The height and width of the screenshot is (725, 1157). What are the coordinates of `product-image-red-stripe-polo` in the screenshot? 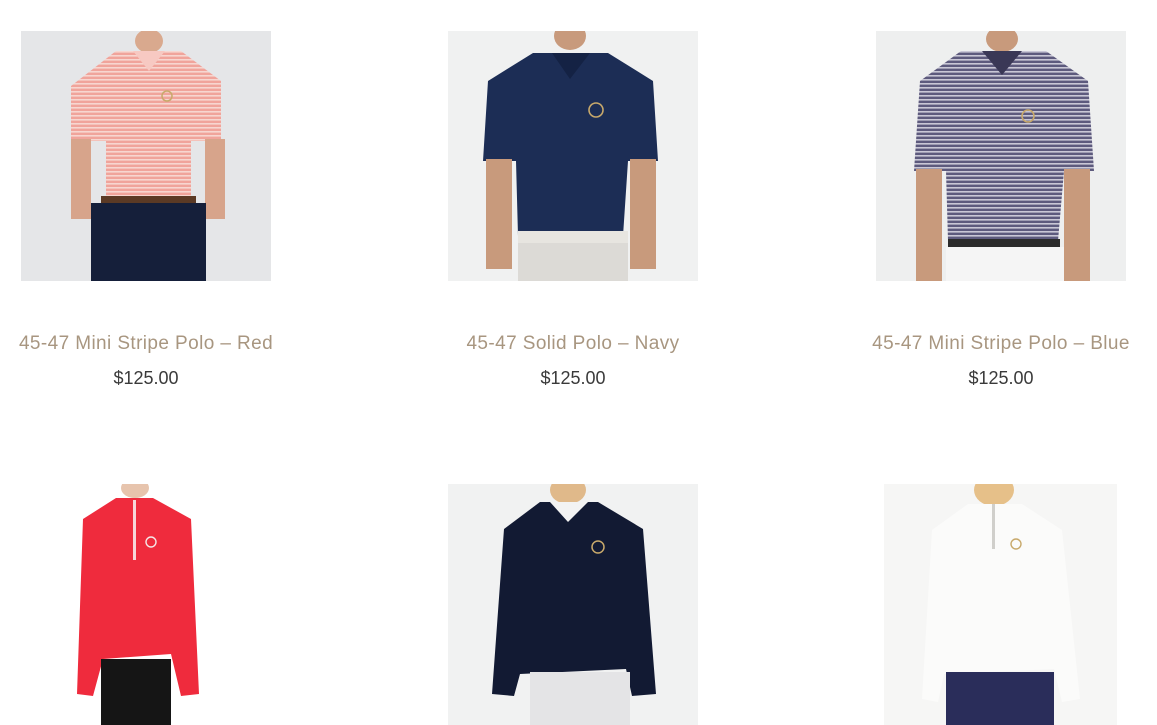 It's located at (146, 156).